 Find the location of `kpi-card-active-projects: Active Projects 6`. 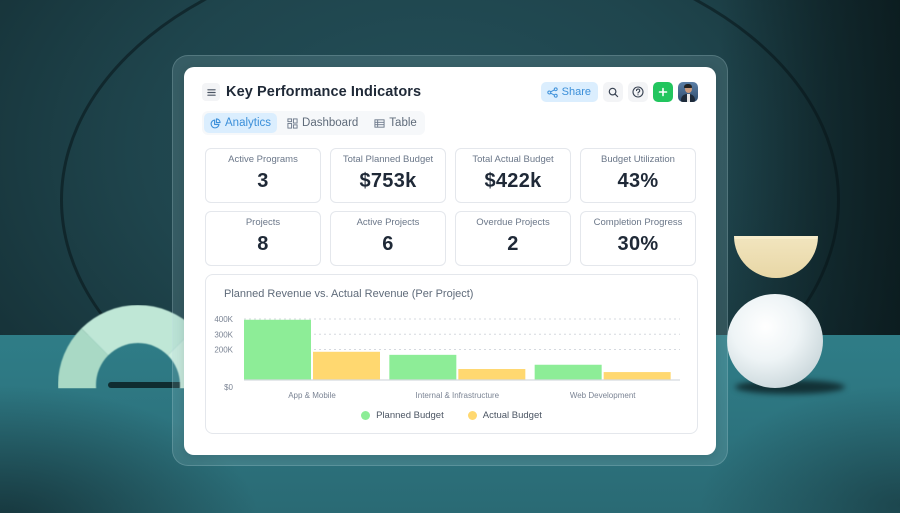

kpi-card-active-projects: Active Projects 6 is located at coordinates (388, 238).